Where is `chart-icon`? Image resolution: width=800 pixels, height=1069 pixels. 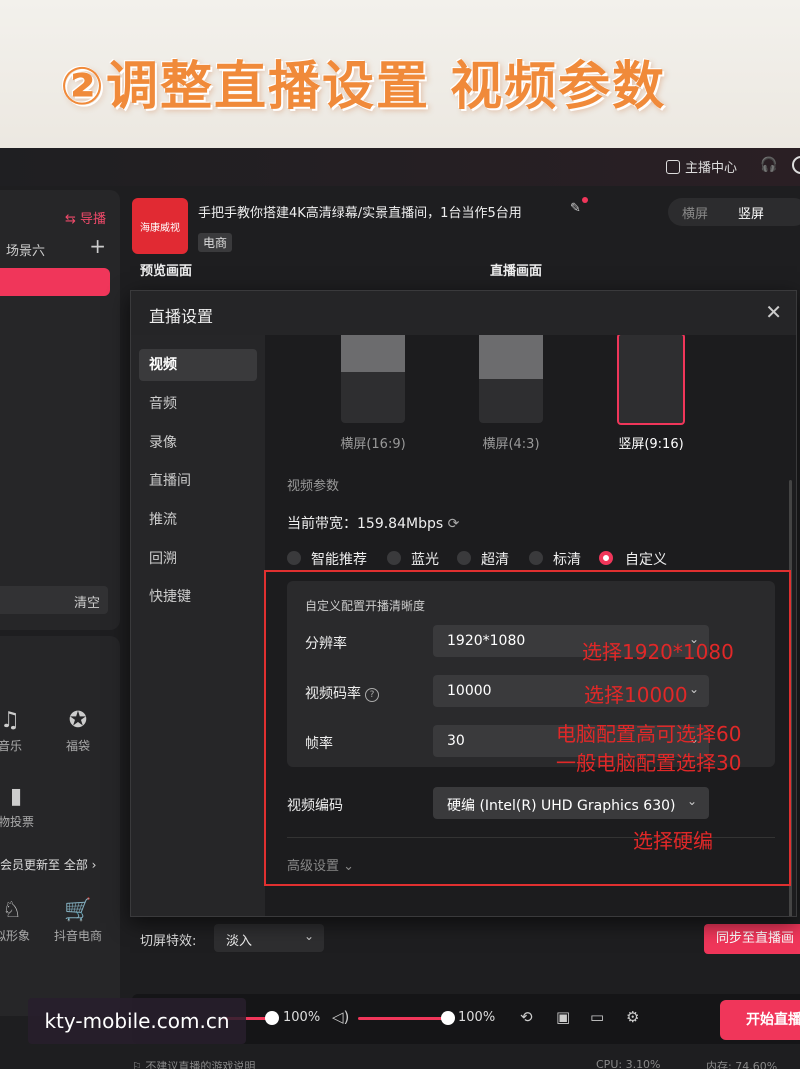 chart-icon is located at coordinates (673, 167).